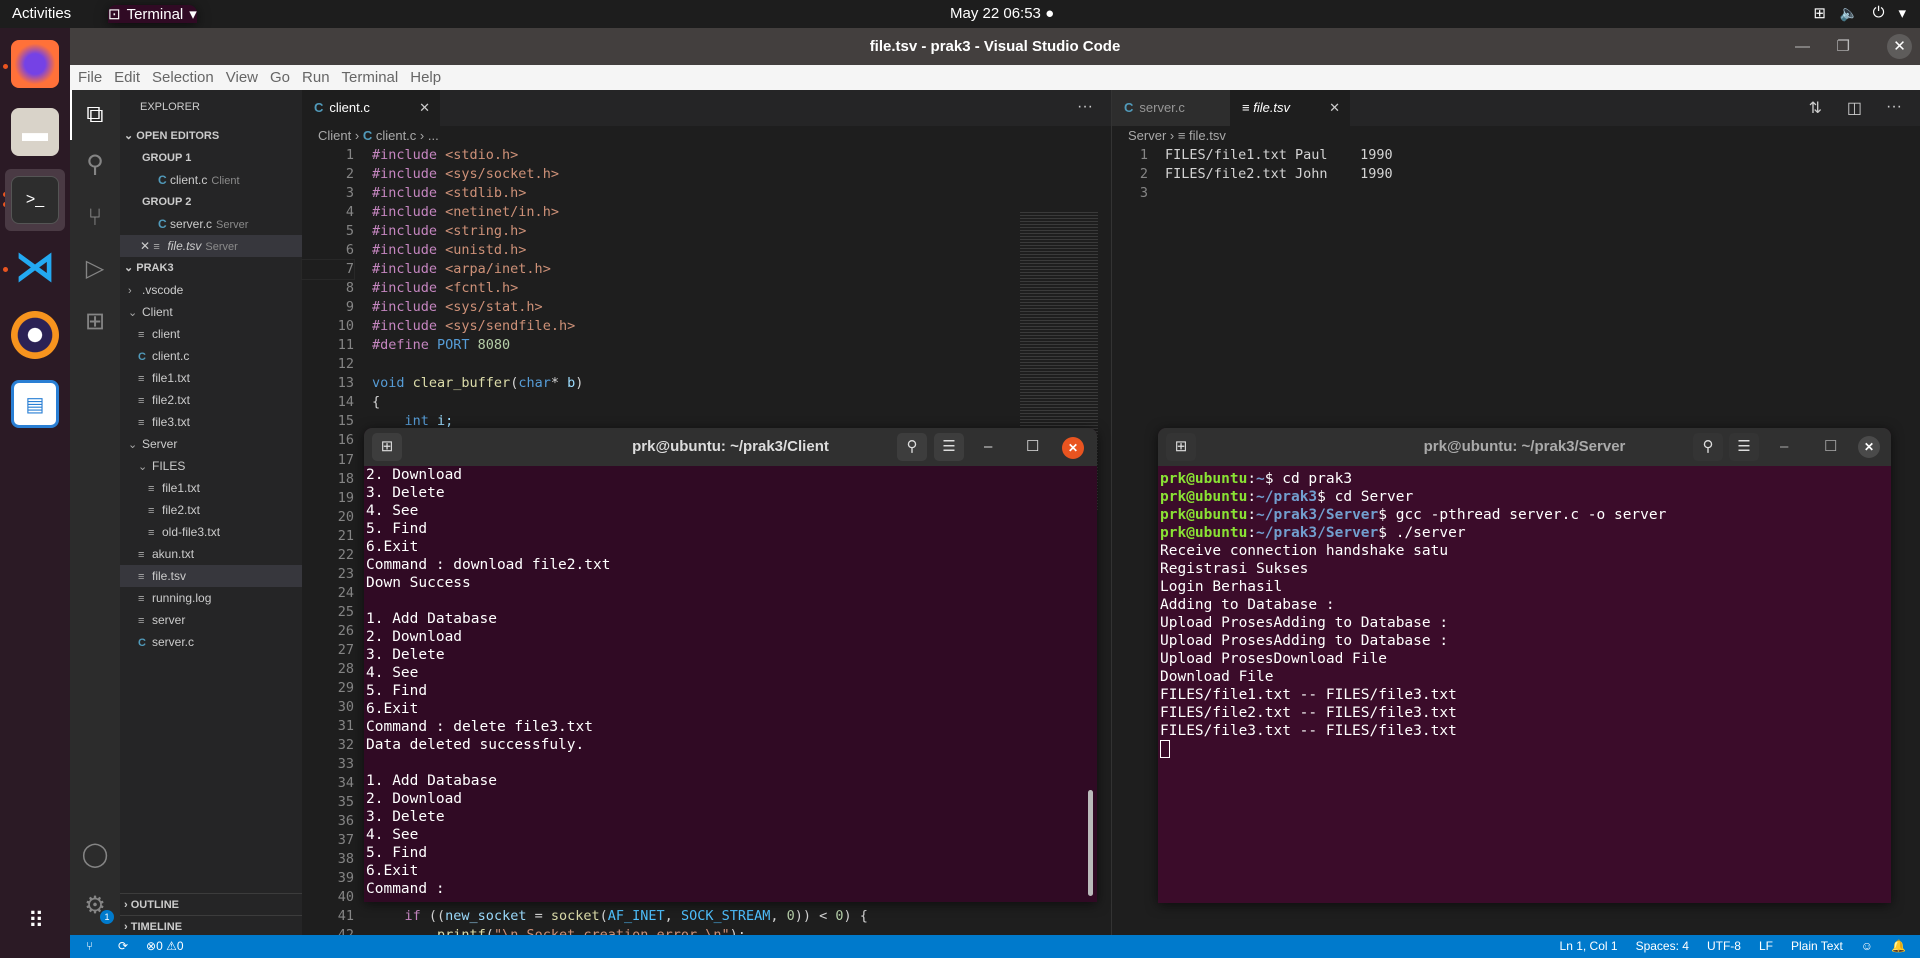 The height and width of the screenshot is (958, 1920). What do you see at coordinates (211, 904) in the screenshot?
I see `outline-header: › OUTLINE` at bounding box center [211, 904].